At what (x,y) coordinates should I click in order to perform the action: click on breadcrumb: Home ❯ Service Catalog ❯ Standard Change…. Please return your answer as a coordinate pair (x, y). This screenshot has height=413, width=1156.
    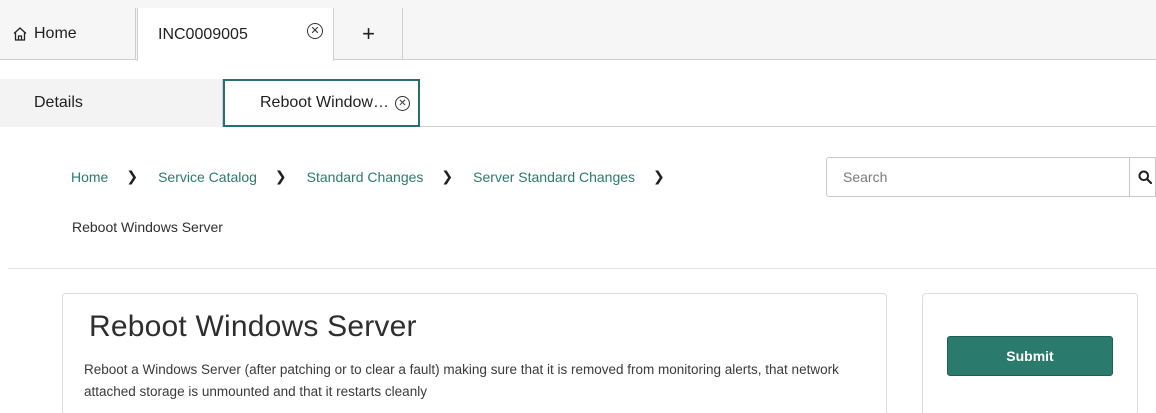
    Looking at the image, I should click on (378, 176).